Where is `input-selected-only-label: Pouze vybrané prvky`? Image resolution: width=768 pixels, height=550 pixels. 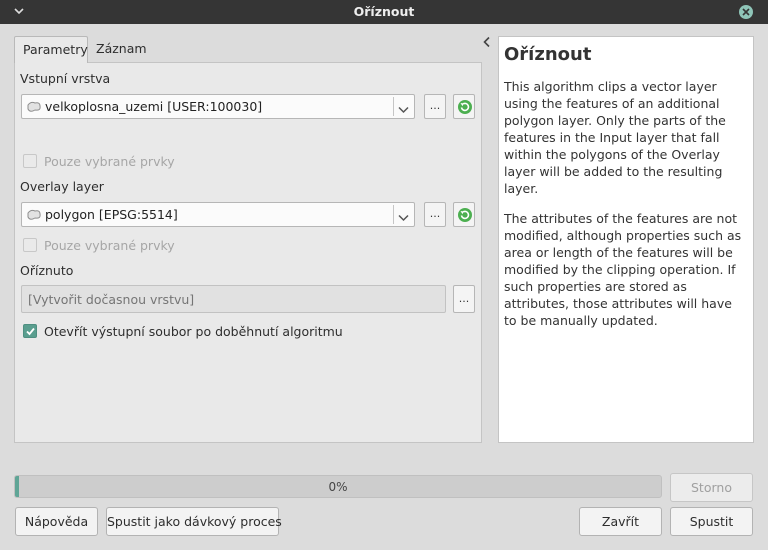
input-selected-only-label: Pouze vybrané prvky is located at coordinates (109, 161).